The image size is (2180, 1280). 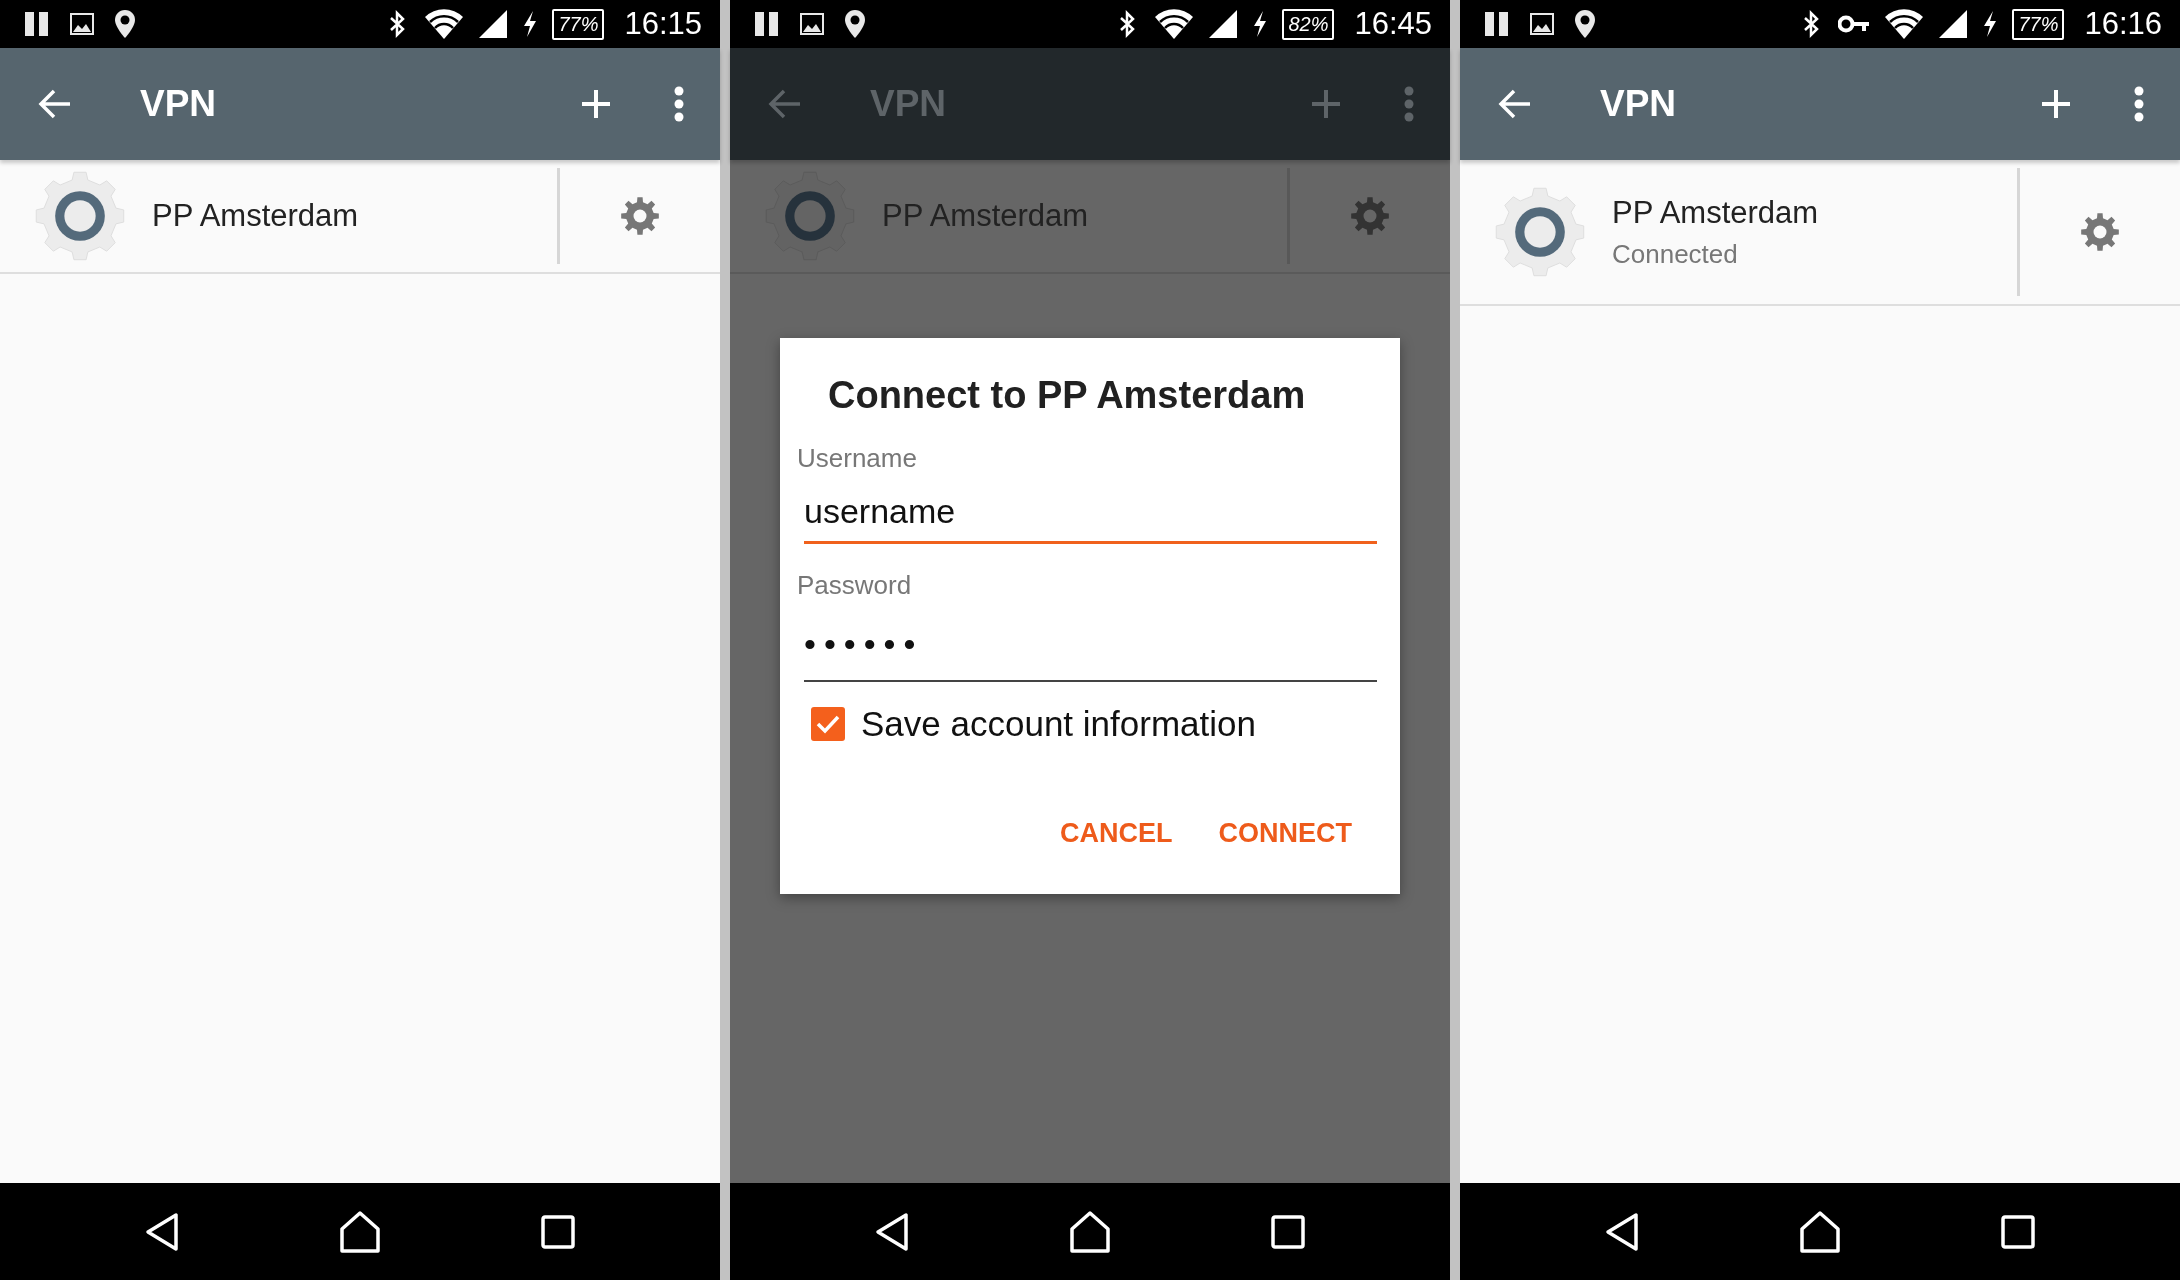 What do you see at coordinates (1675, 254) in the screenshot?
I see `vpn-status: Connected` at bounding box center [1675, 254].